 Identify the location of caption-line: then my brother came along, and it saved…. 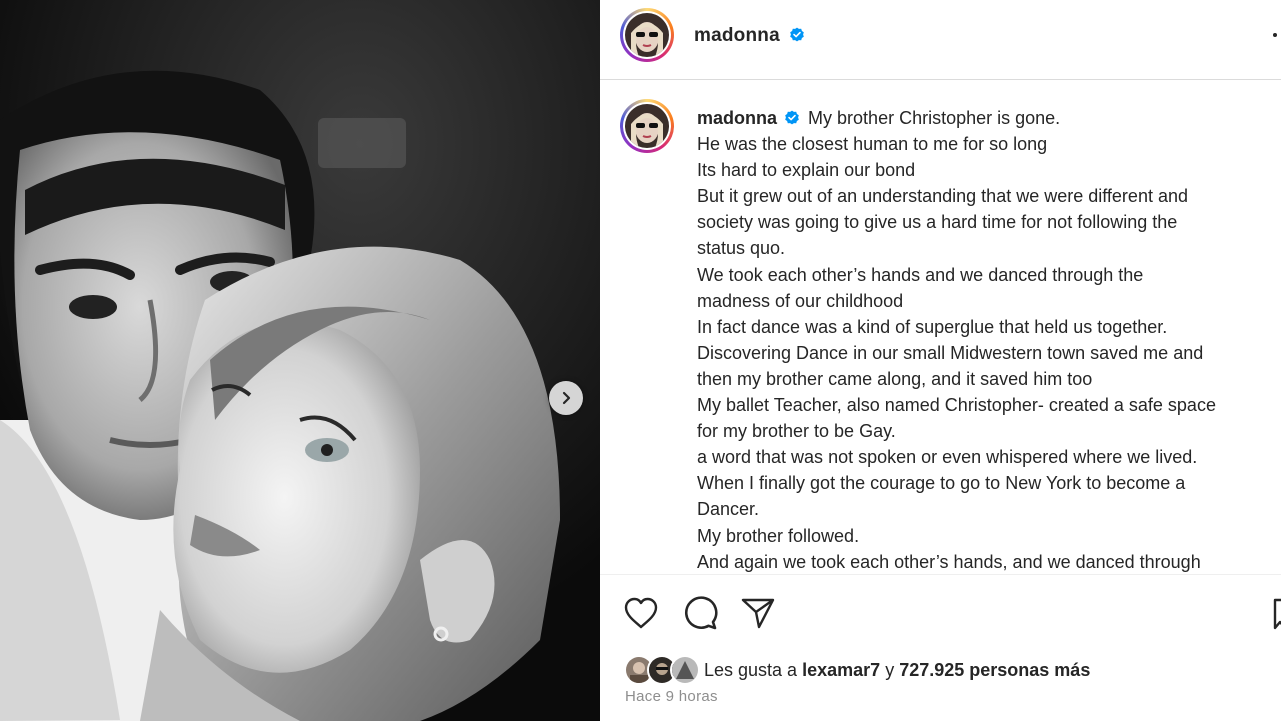
(895, 378).